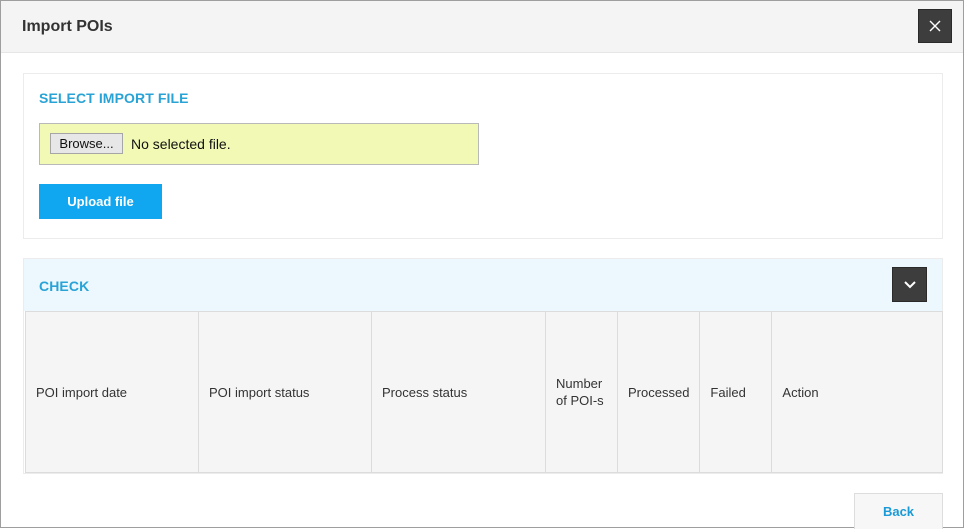 This screenshot has width=964, height=529. I want to click on check-header: CHECK, so click(483, 285).